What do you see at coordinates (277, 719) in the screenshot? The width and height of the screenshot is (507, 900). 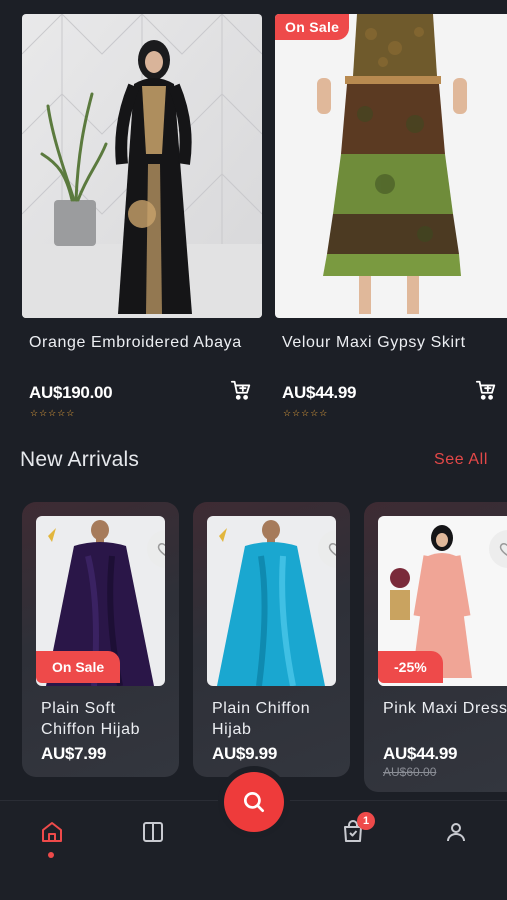 I see `product-name: Plain Chiffon Hijab` at bounding box center [277, 719].